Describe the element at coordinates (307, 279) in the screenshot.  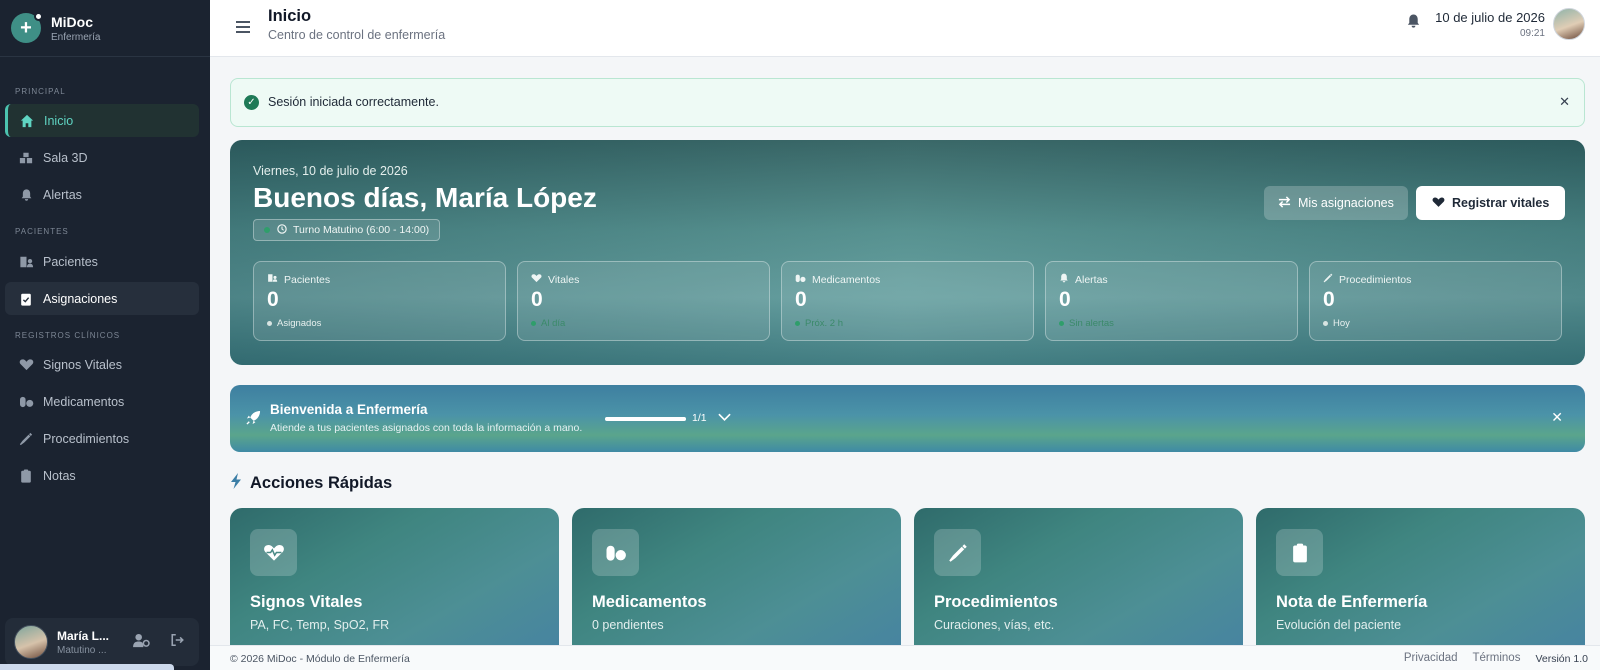
I see `stat-label: Pacientes` at that location.